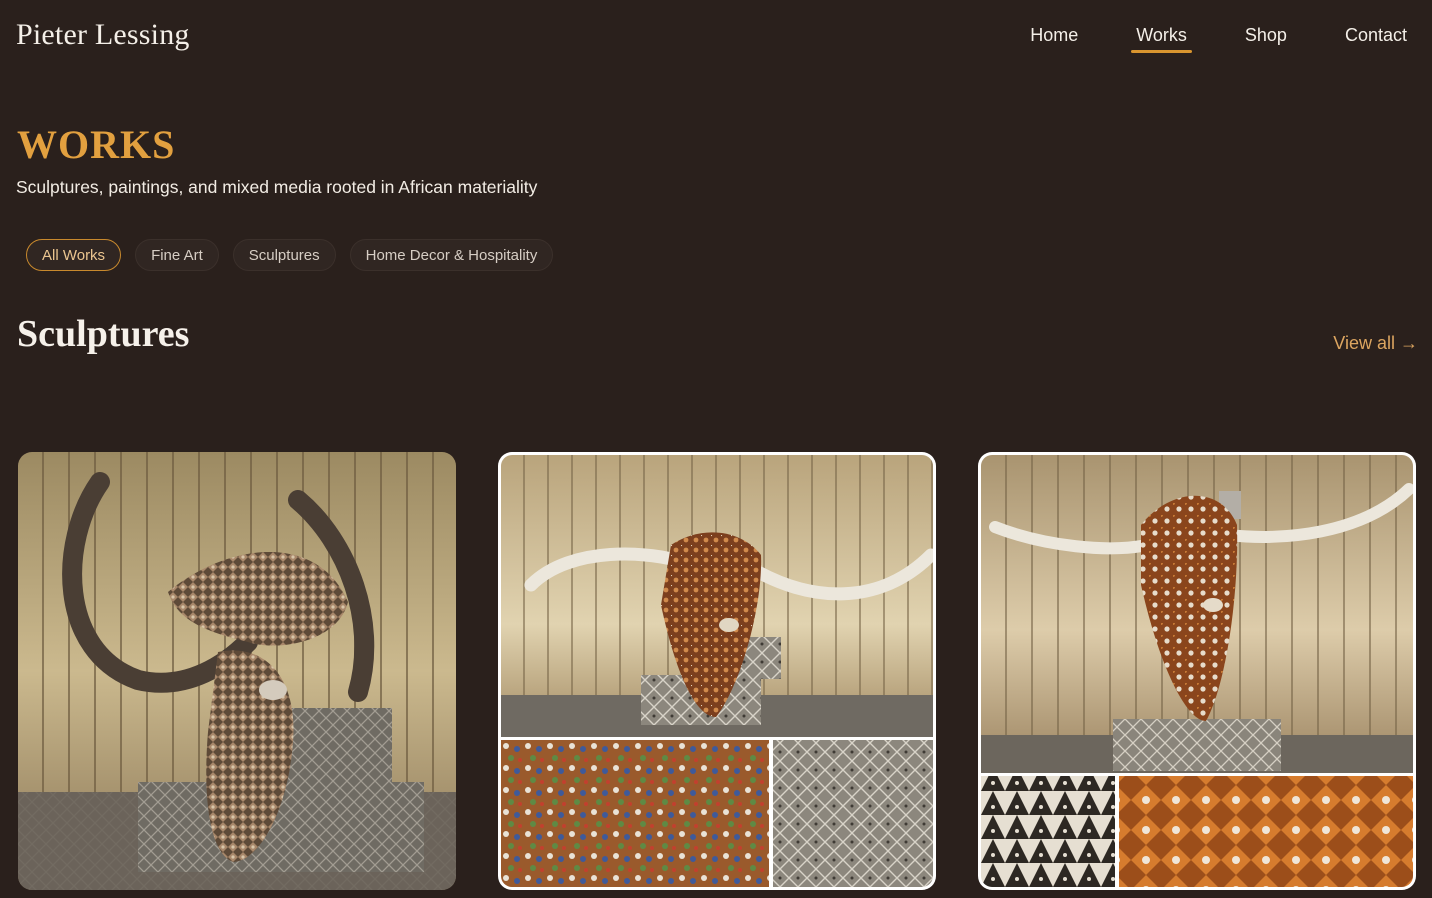 The image size is (1432, 898). Describe the element at coordinates (177, 255) in the screenshot. I see `filter-fine-art: Fine Art` at that location.